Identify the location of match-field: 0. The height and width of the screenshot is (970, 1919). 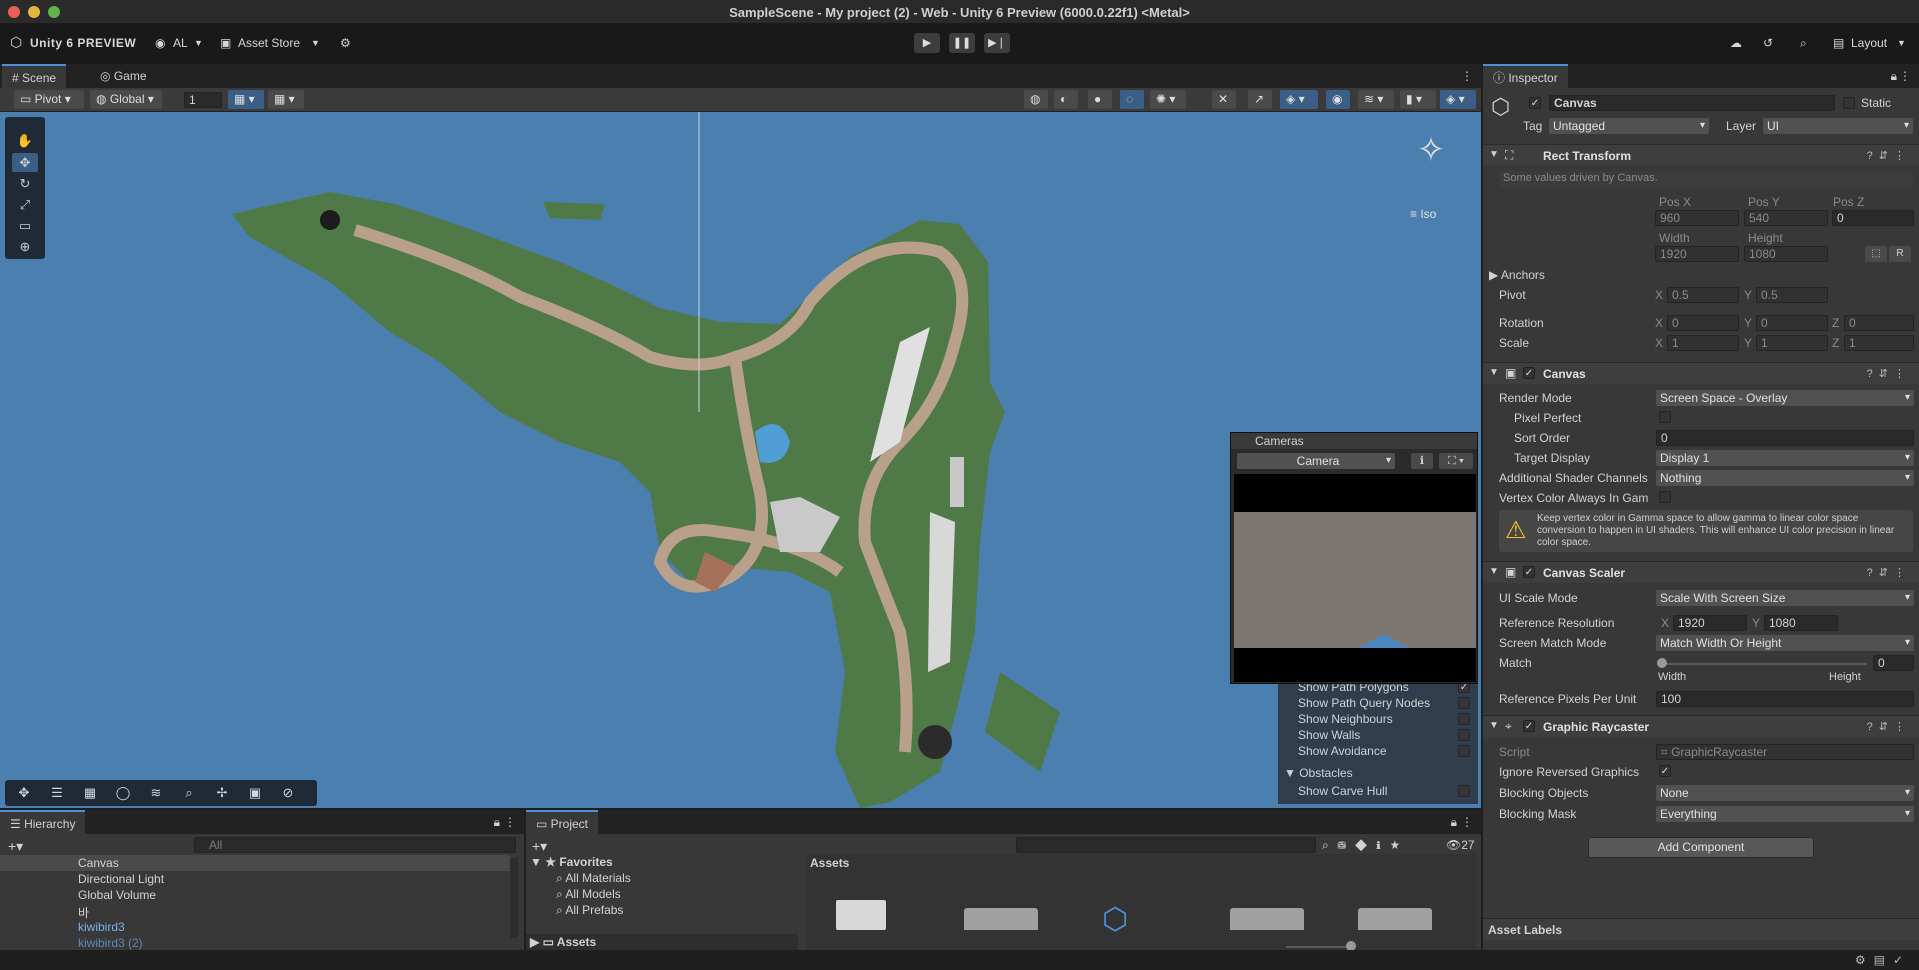
(1893, 663).